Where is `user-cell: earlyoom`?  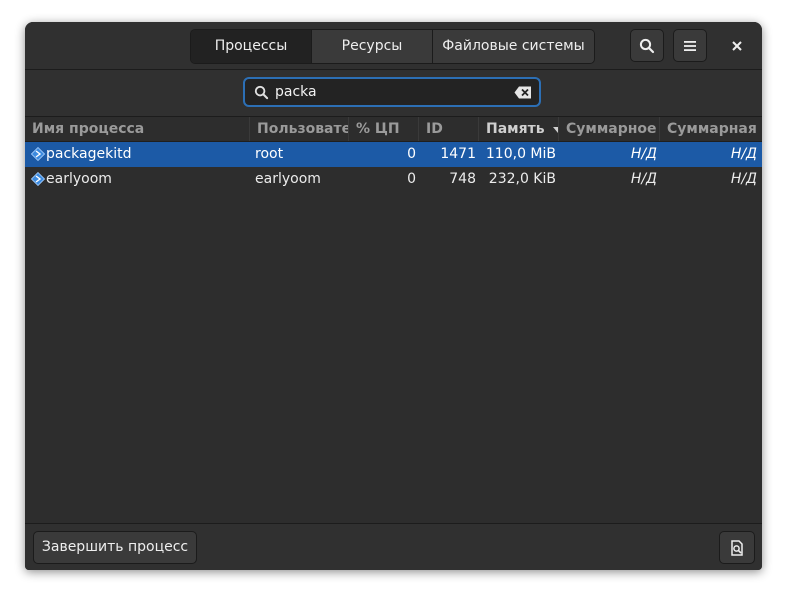 user-cell: earlyoom is located at coordinates (288, 179).